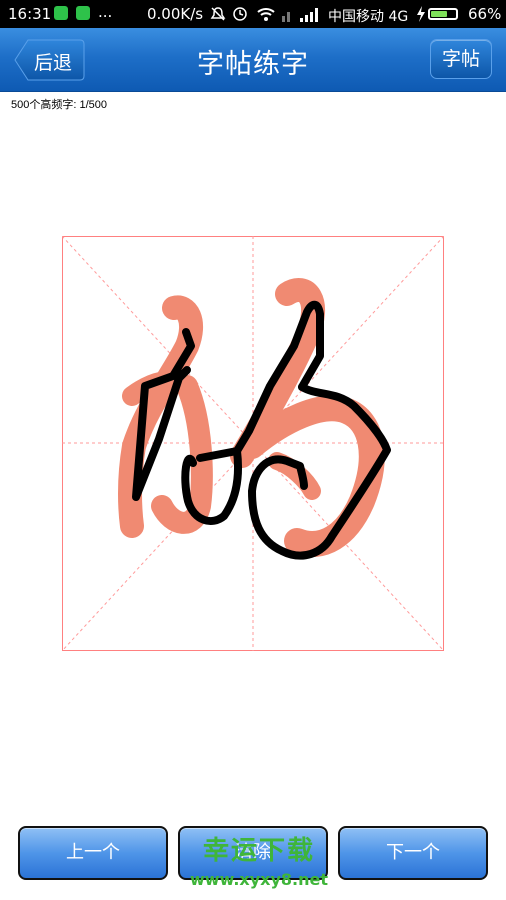 The width and height of the screenshot is (506, 900). Describe the element at coordinates (443, 14) in the screenshot. I see `battery-icon` at that location.